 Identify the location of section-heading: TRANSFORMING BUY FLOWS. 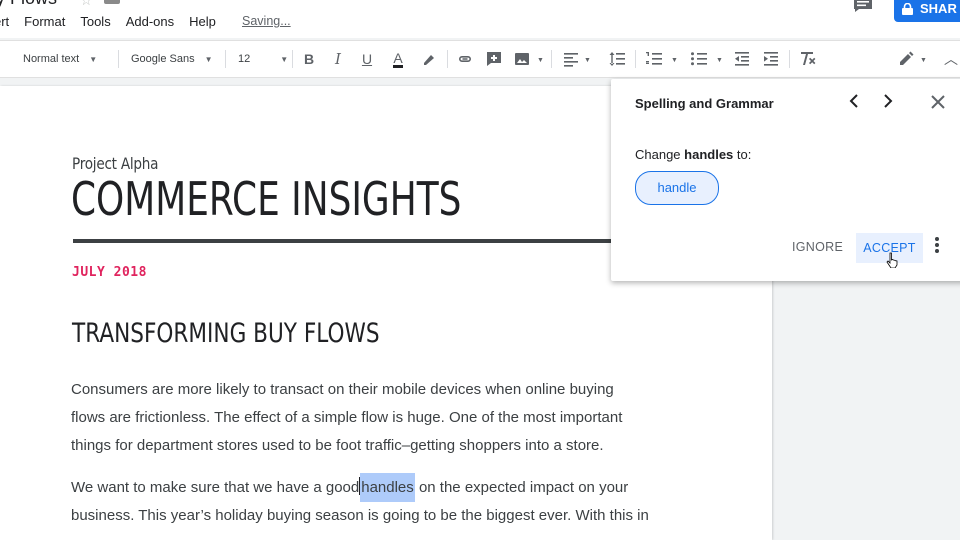
(226, 333).